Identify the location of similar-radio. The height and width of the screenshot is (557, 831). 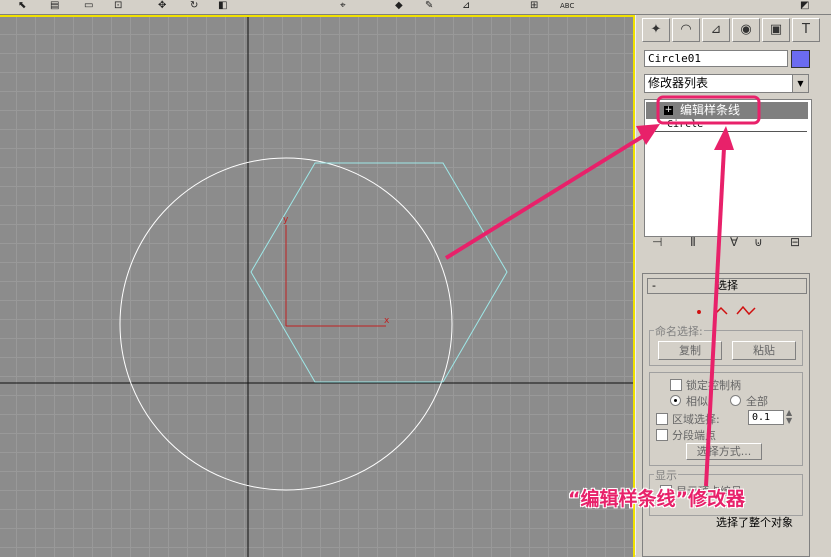
(675, 400).